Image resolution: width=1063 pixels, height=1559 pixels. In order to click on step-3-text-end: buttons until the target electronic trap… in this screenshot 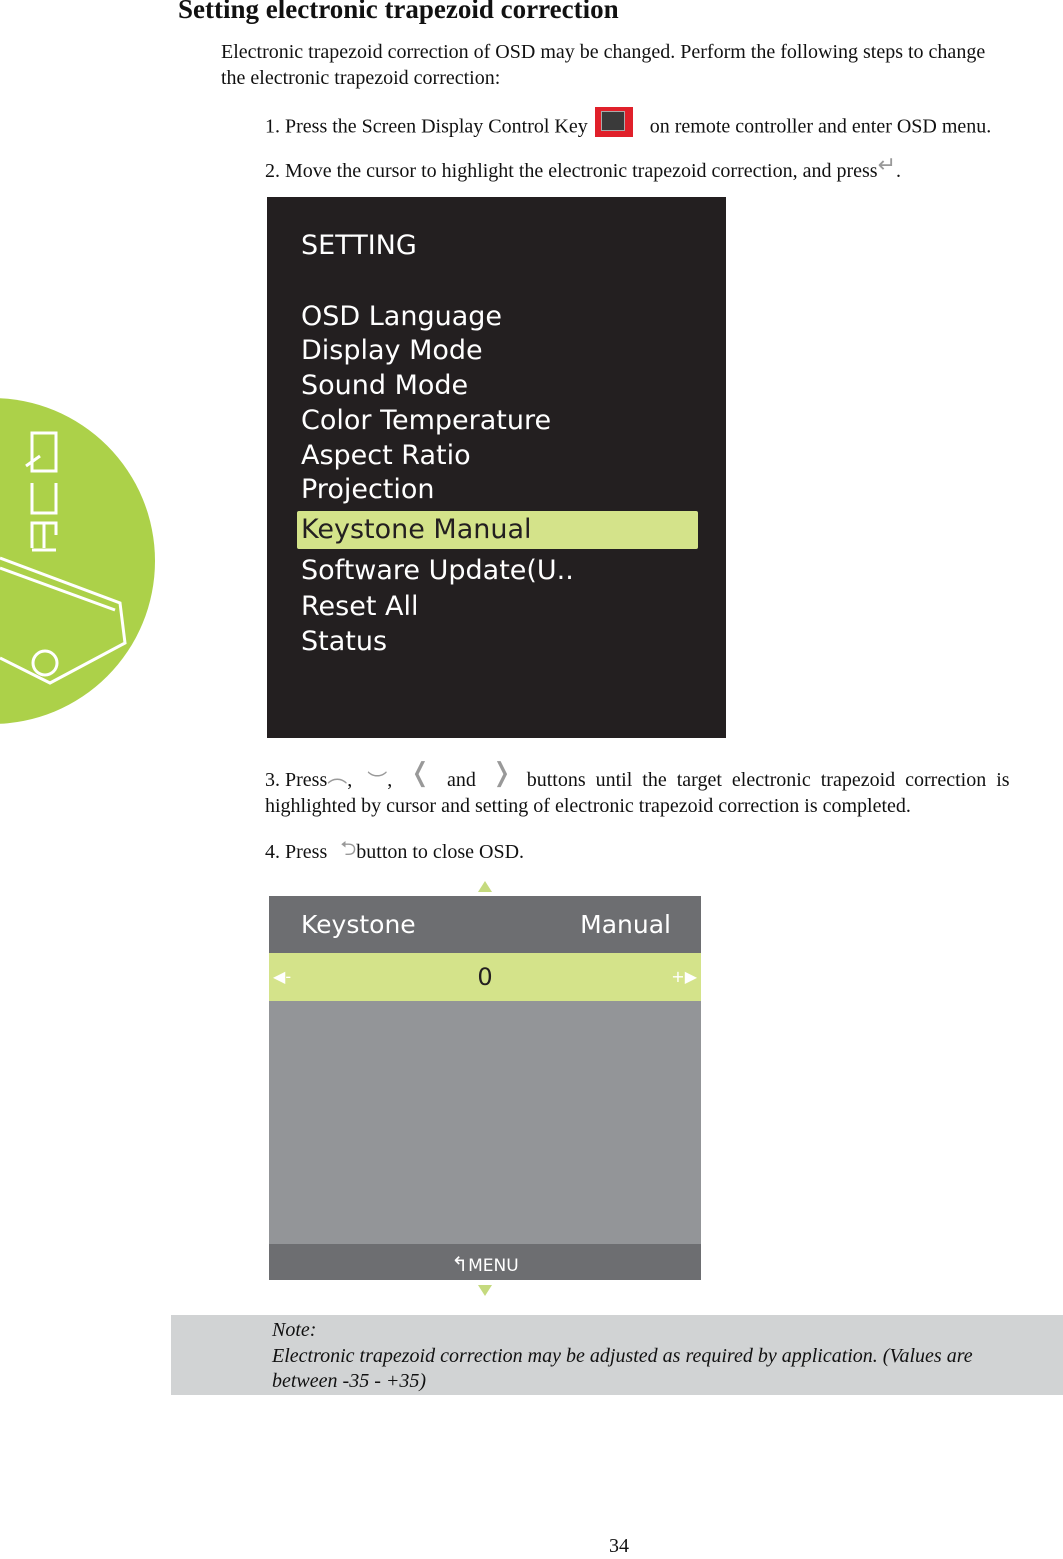, I will do `click(768, 780)`.